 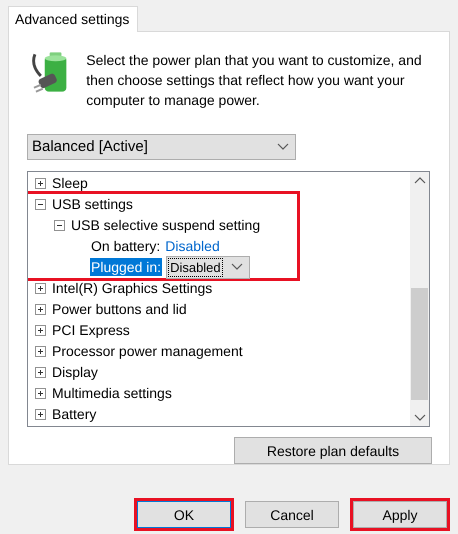 I want to click on tree-item: Intel(R) Graphics Settings, so click(x=132, y=288).